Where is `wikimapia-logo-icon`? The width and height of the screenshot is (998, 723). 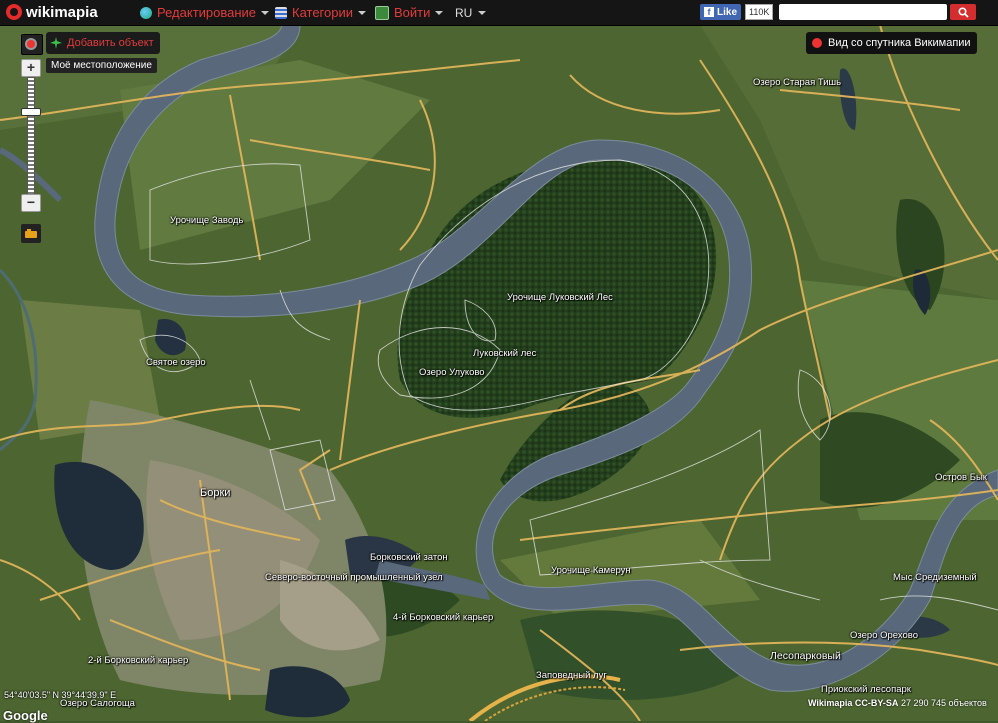
wikimapia-logo-icon is located at coordinates (14, 12).